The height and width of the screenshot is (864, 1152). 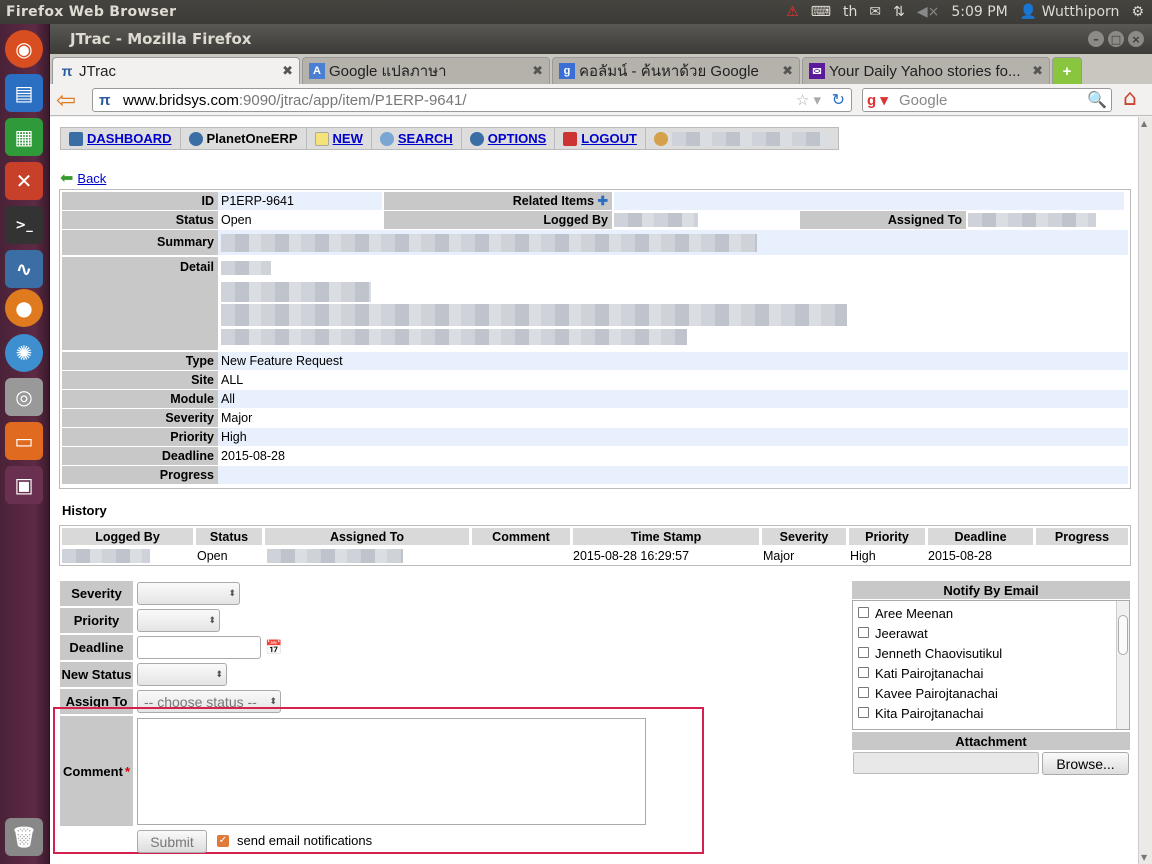 I want to click on clock: 5:09 PM, so click(x=979, y=12).